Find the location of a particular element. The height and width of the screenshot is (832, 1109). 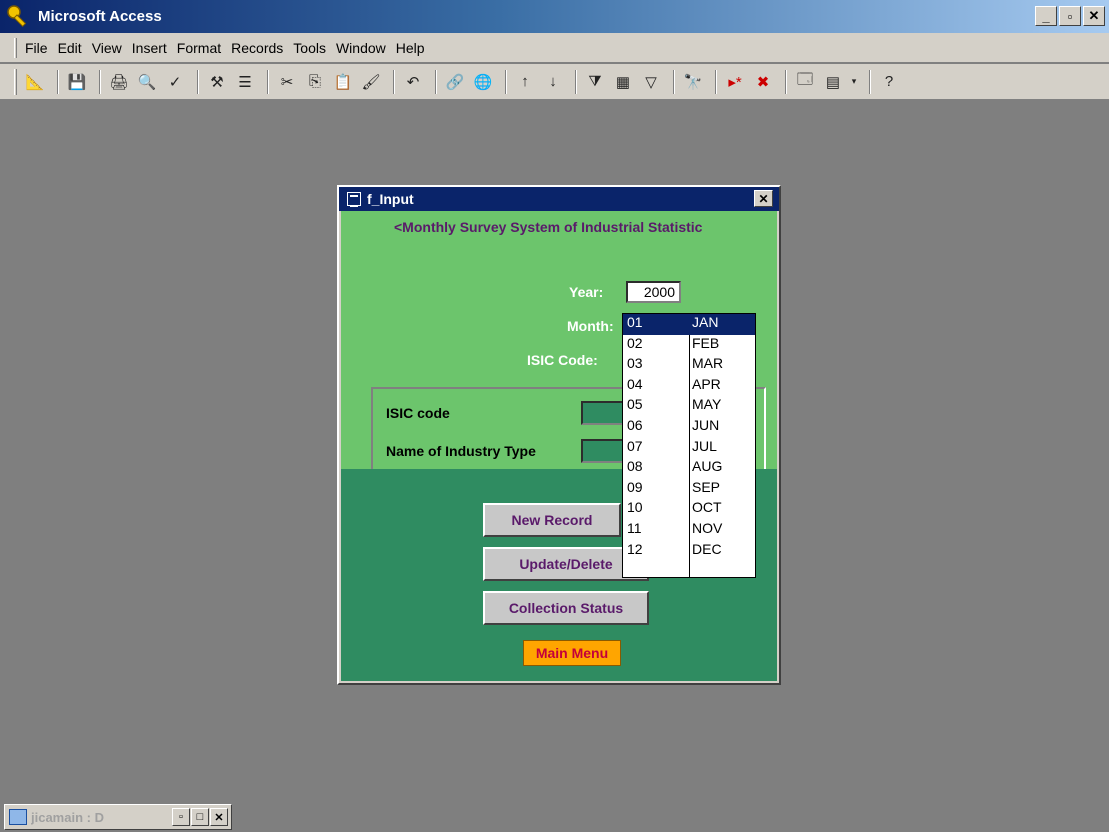

design-view-icon: 📐 is located at coordinates (35, 82).